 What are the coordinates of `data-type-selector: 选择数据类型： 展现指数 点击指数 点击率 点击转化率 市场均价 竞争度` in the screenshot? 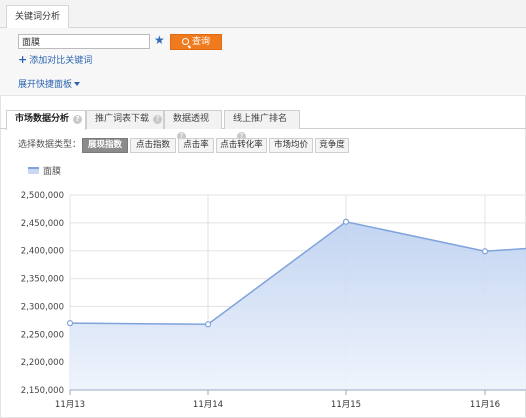 It's located at (263, 146).